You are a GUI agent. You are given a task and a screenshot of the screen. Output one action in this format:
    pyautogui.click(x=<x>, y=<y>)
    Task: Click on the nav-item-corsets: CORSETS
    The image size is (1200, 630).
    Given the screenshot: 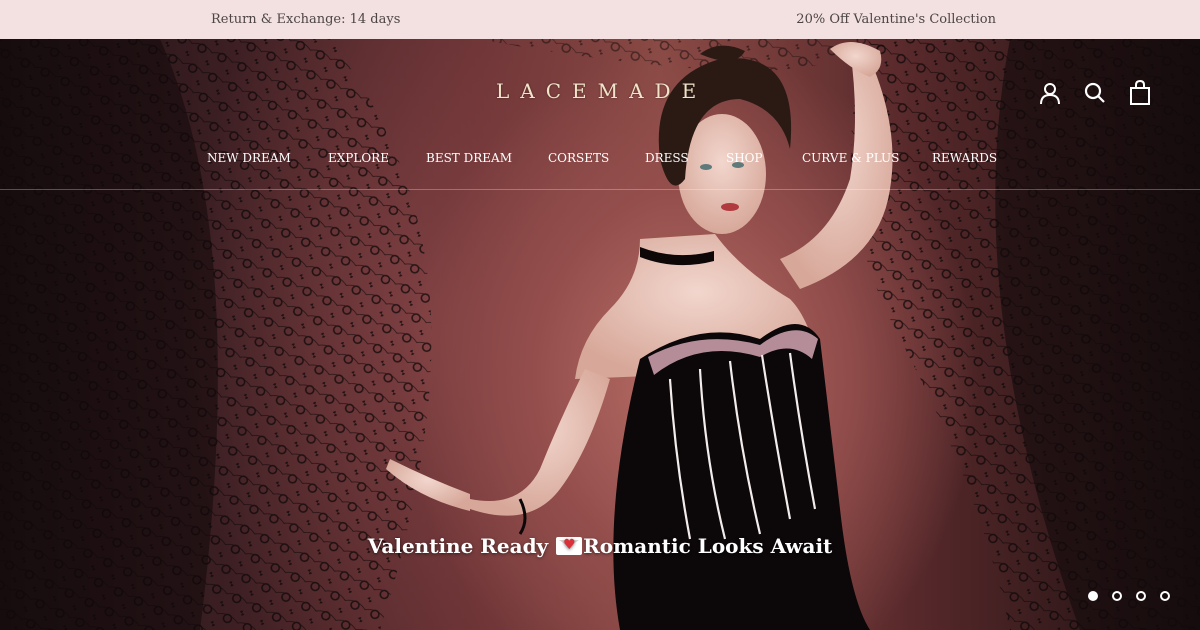 What is the action you would take?
    pyautogui.click(x=578, y=158)
    